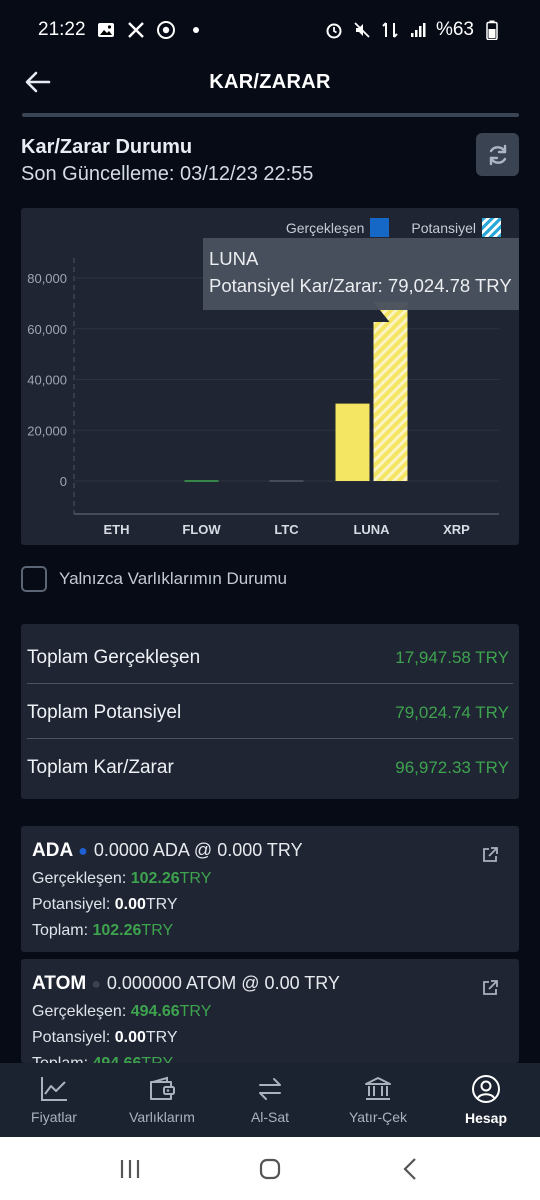 This screenshot has height=1200, width=540. I want to click on recent-apps-button, so click(130, 1169).